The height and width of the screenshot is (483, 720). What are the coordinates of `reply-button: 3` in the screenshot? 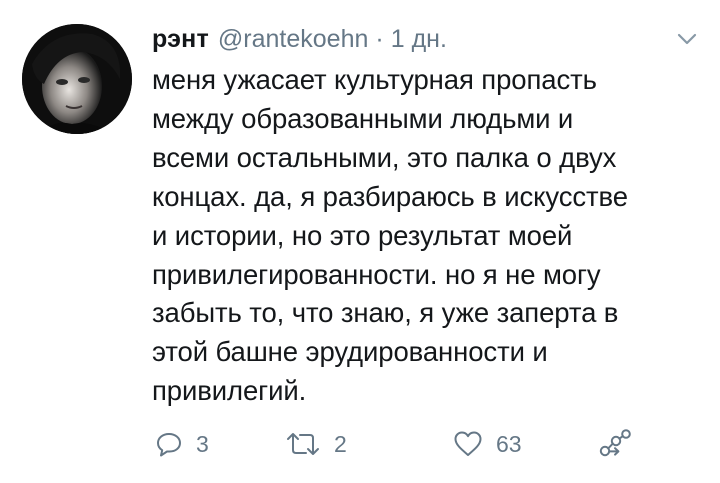 It's located at (181, 444).